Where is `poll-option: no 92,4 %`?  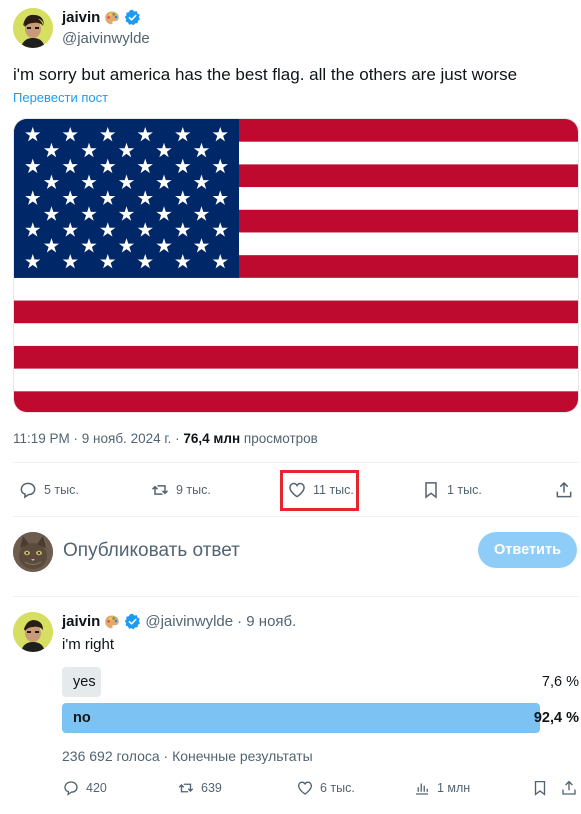
poll-option: no 92,4 % is located at coordinates (320, 718).